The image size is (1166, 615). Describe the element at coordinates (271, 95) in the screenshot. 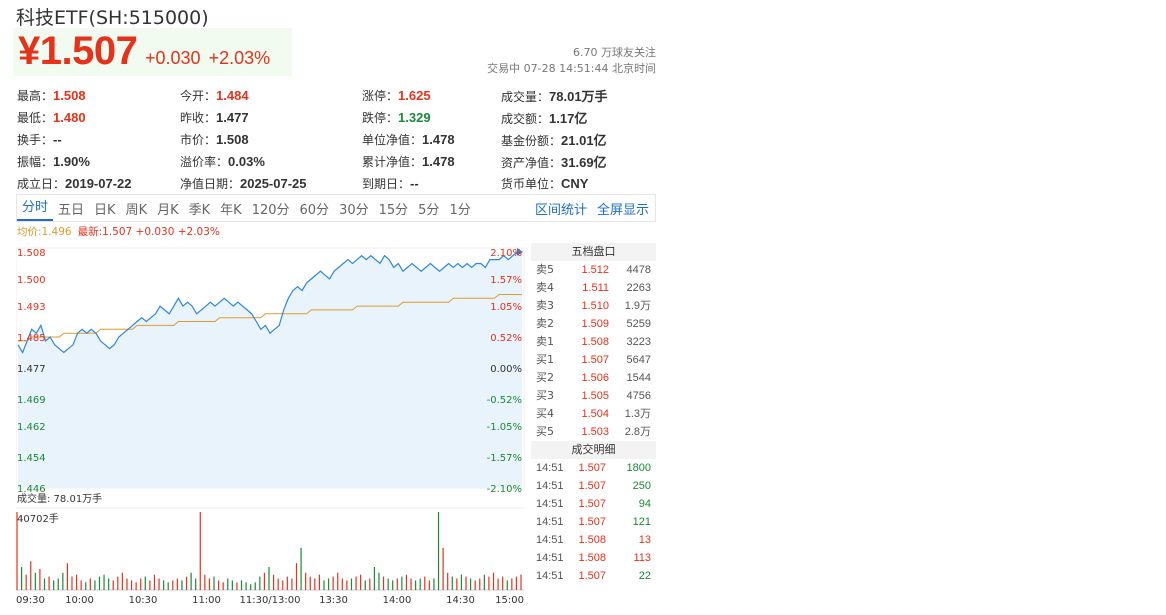

I see `quote-cell: 今开：1.484` at that location.